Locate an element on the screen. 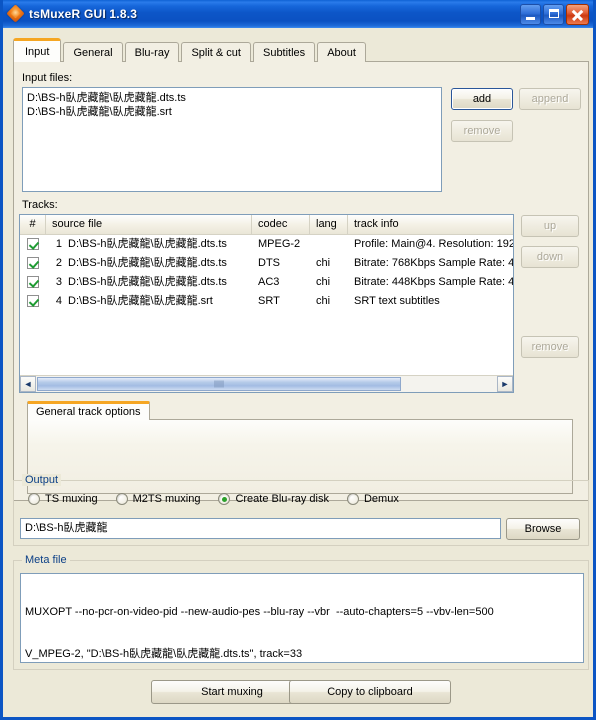 The width and height of the screenshot is (596, 720). browse-button: Browse is located at coordinates (543, 529).